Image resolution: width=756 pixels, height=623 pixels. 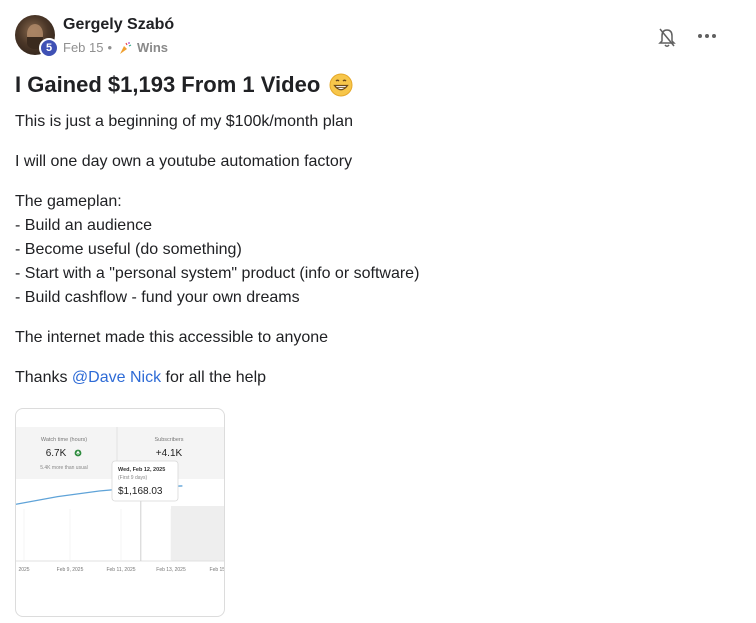 I want to click on post-title-text: I Gained $1,193 From 1 Video, so click(x=168, y=84).